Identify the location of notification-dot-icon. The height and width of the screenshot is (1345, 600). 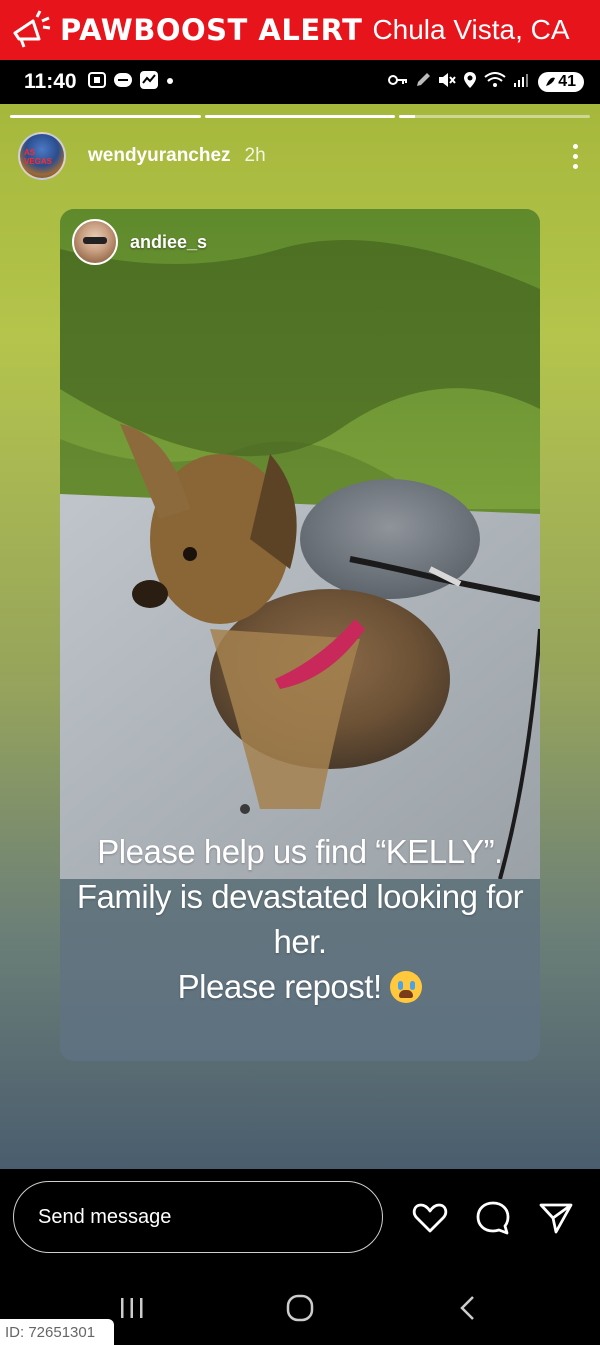
(170, 82).